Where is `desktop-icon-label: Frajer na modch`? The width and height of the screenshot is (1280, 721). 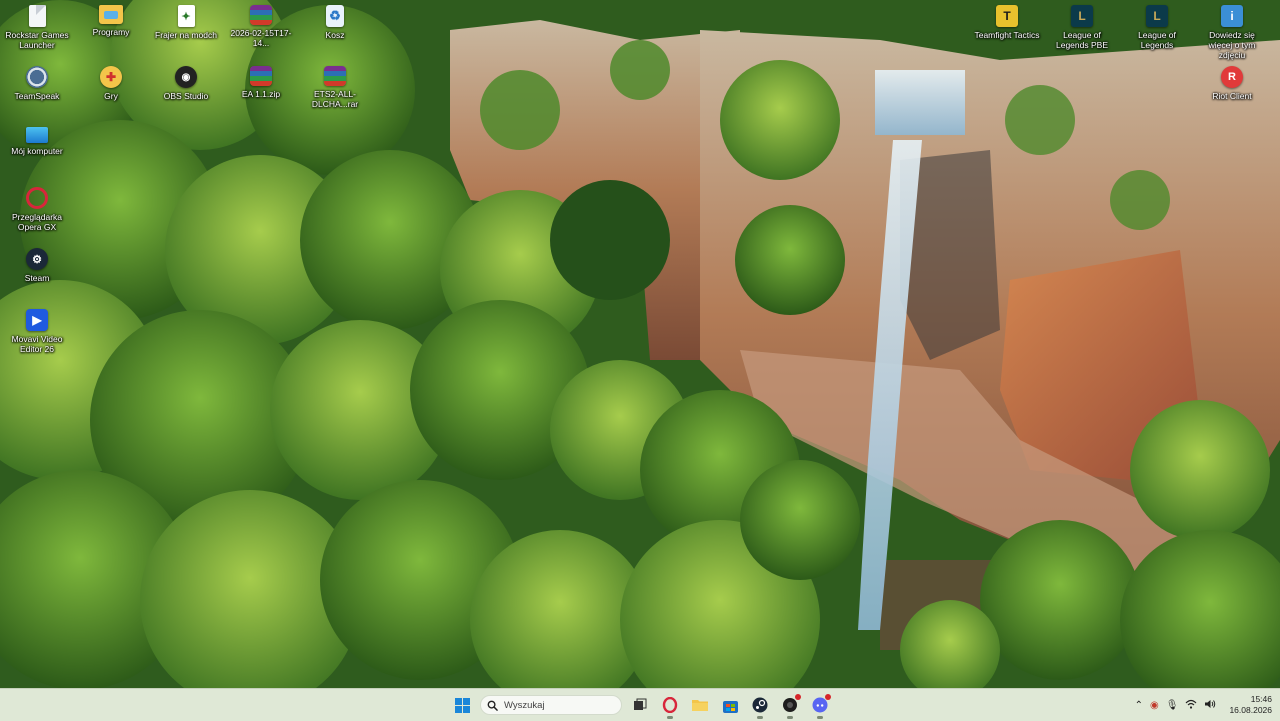
desktop-icon-label: Frajer na modch is located at coordinates (186, 35).